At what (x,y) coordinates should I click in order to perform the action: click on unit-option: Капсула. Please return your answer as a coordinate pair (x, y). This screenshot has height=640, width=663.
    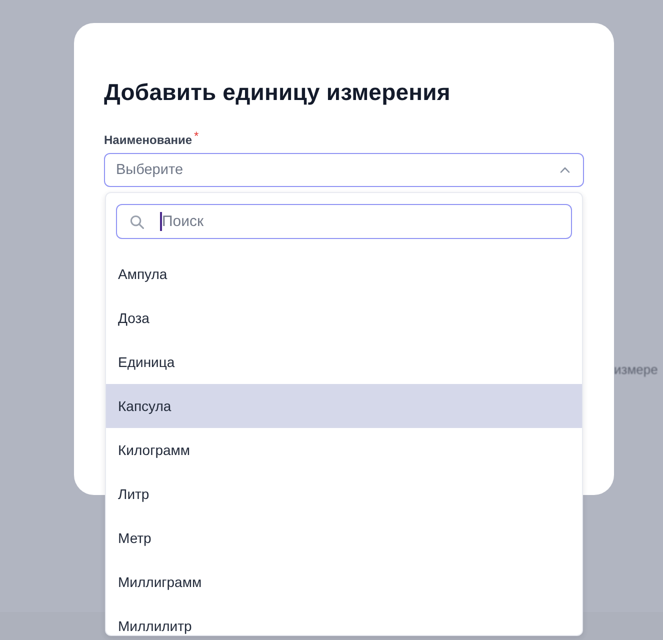
    Looking at the image, I should click on (344, 406).